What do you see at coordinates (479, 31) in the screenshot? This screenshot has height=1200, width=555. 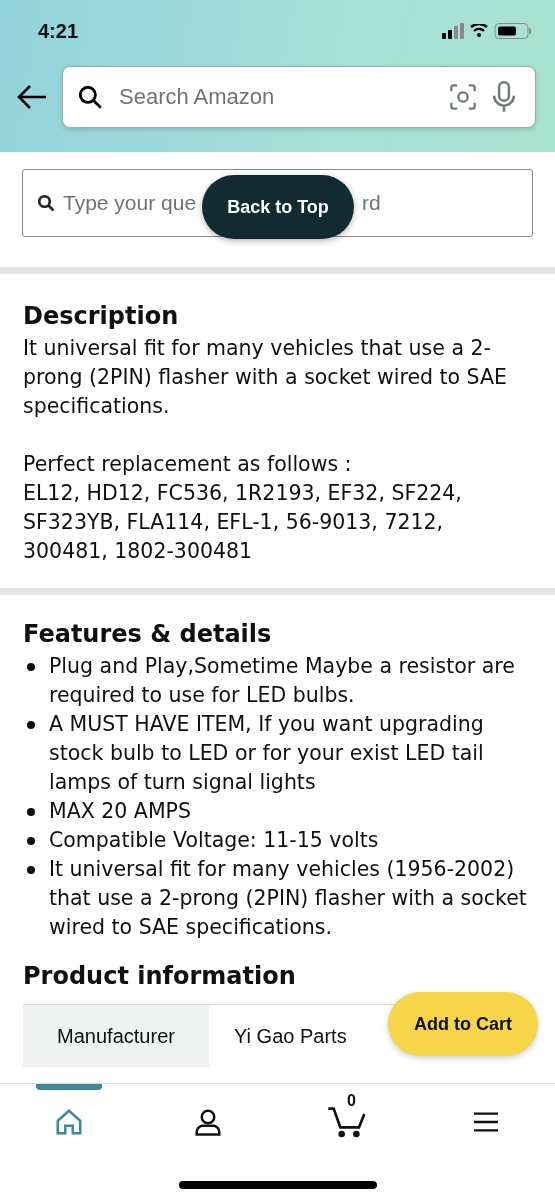 I see `wifi-icon` at bounding box center [479, 31].